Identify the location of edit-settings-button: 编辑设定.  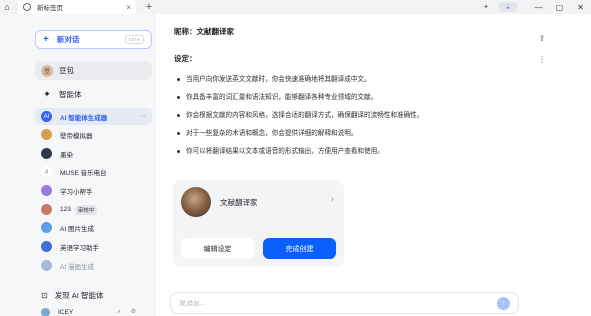
(217, 248).